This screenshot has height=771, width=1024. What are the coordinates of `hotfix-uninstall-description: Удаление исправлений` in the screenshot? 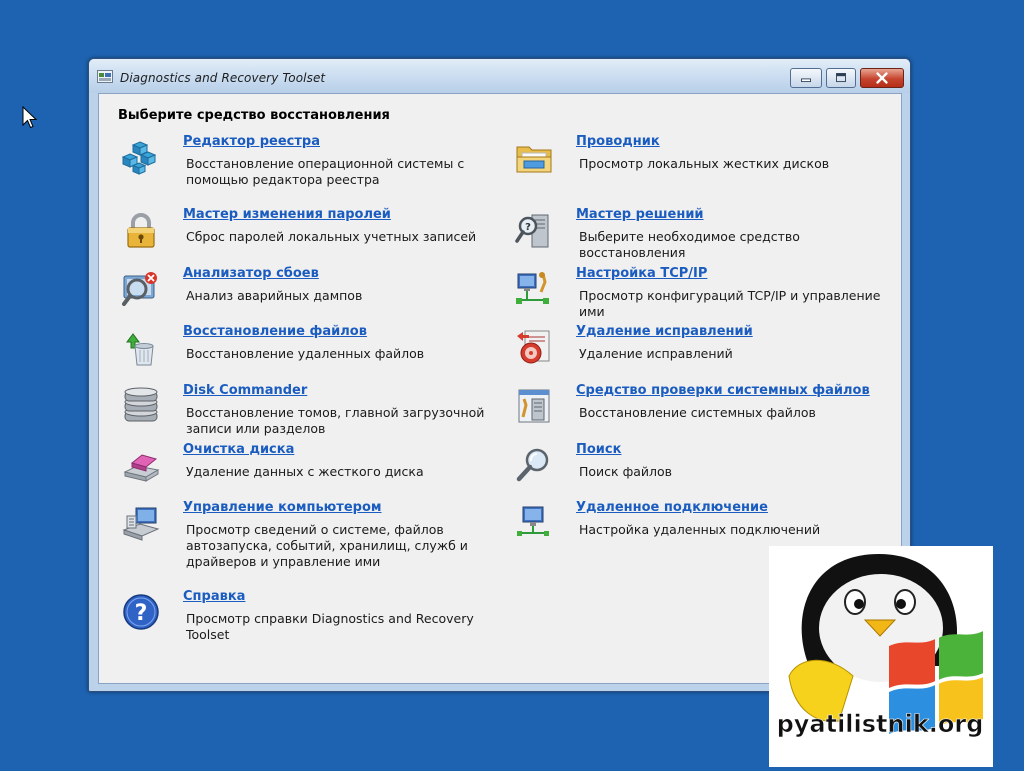 It's located at (656, 353).